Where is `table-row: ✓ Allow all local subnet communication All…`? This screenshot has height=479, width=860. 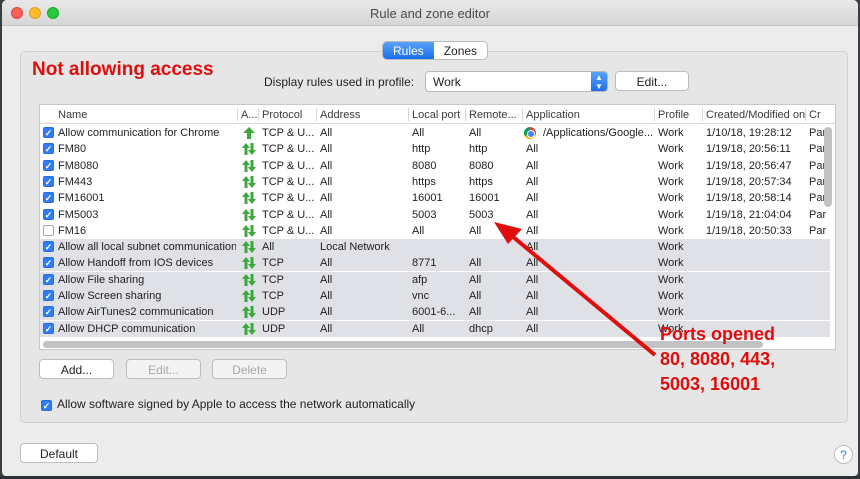 table-row: ✓ Allow all local subnet communication All… is located at coordinates (435, 247).